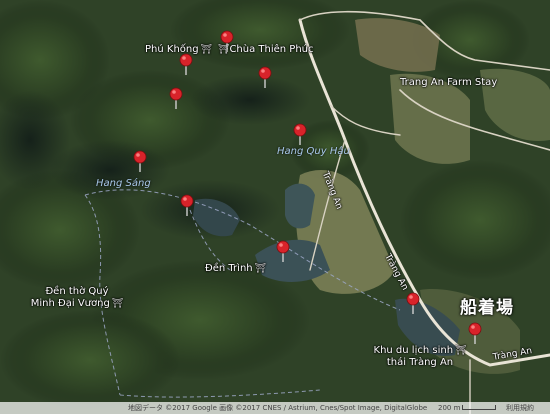 This screenshot has width=550, height=414. I want to click on scale-bar, so click(479, 407).